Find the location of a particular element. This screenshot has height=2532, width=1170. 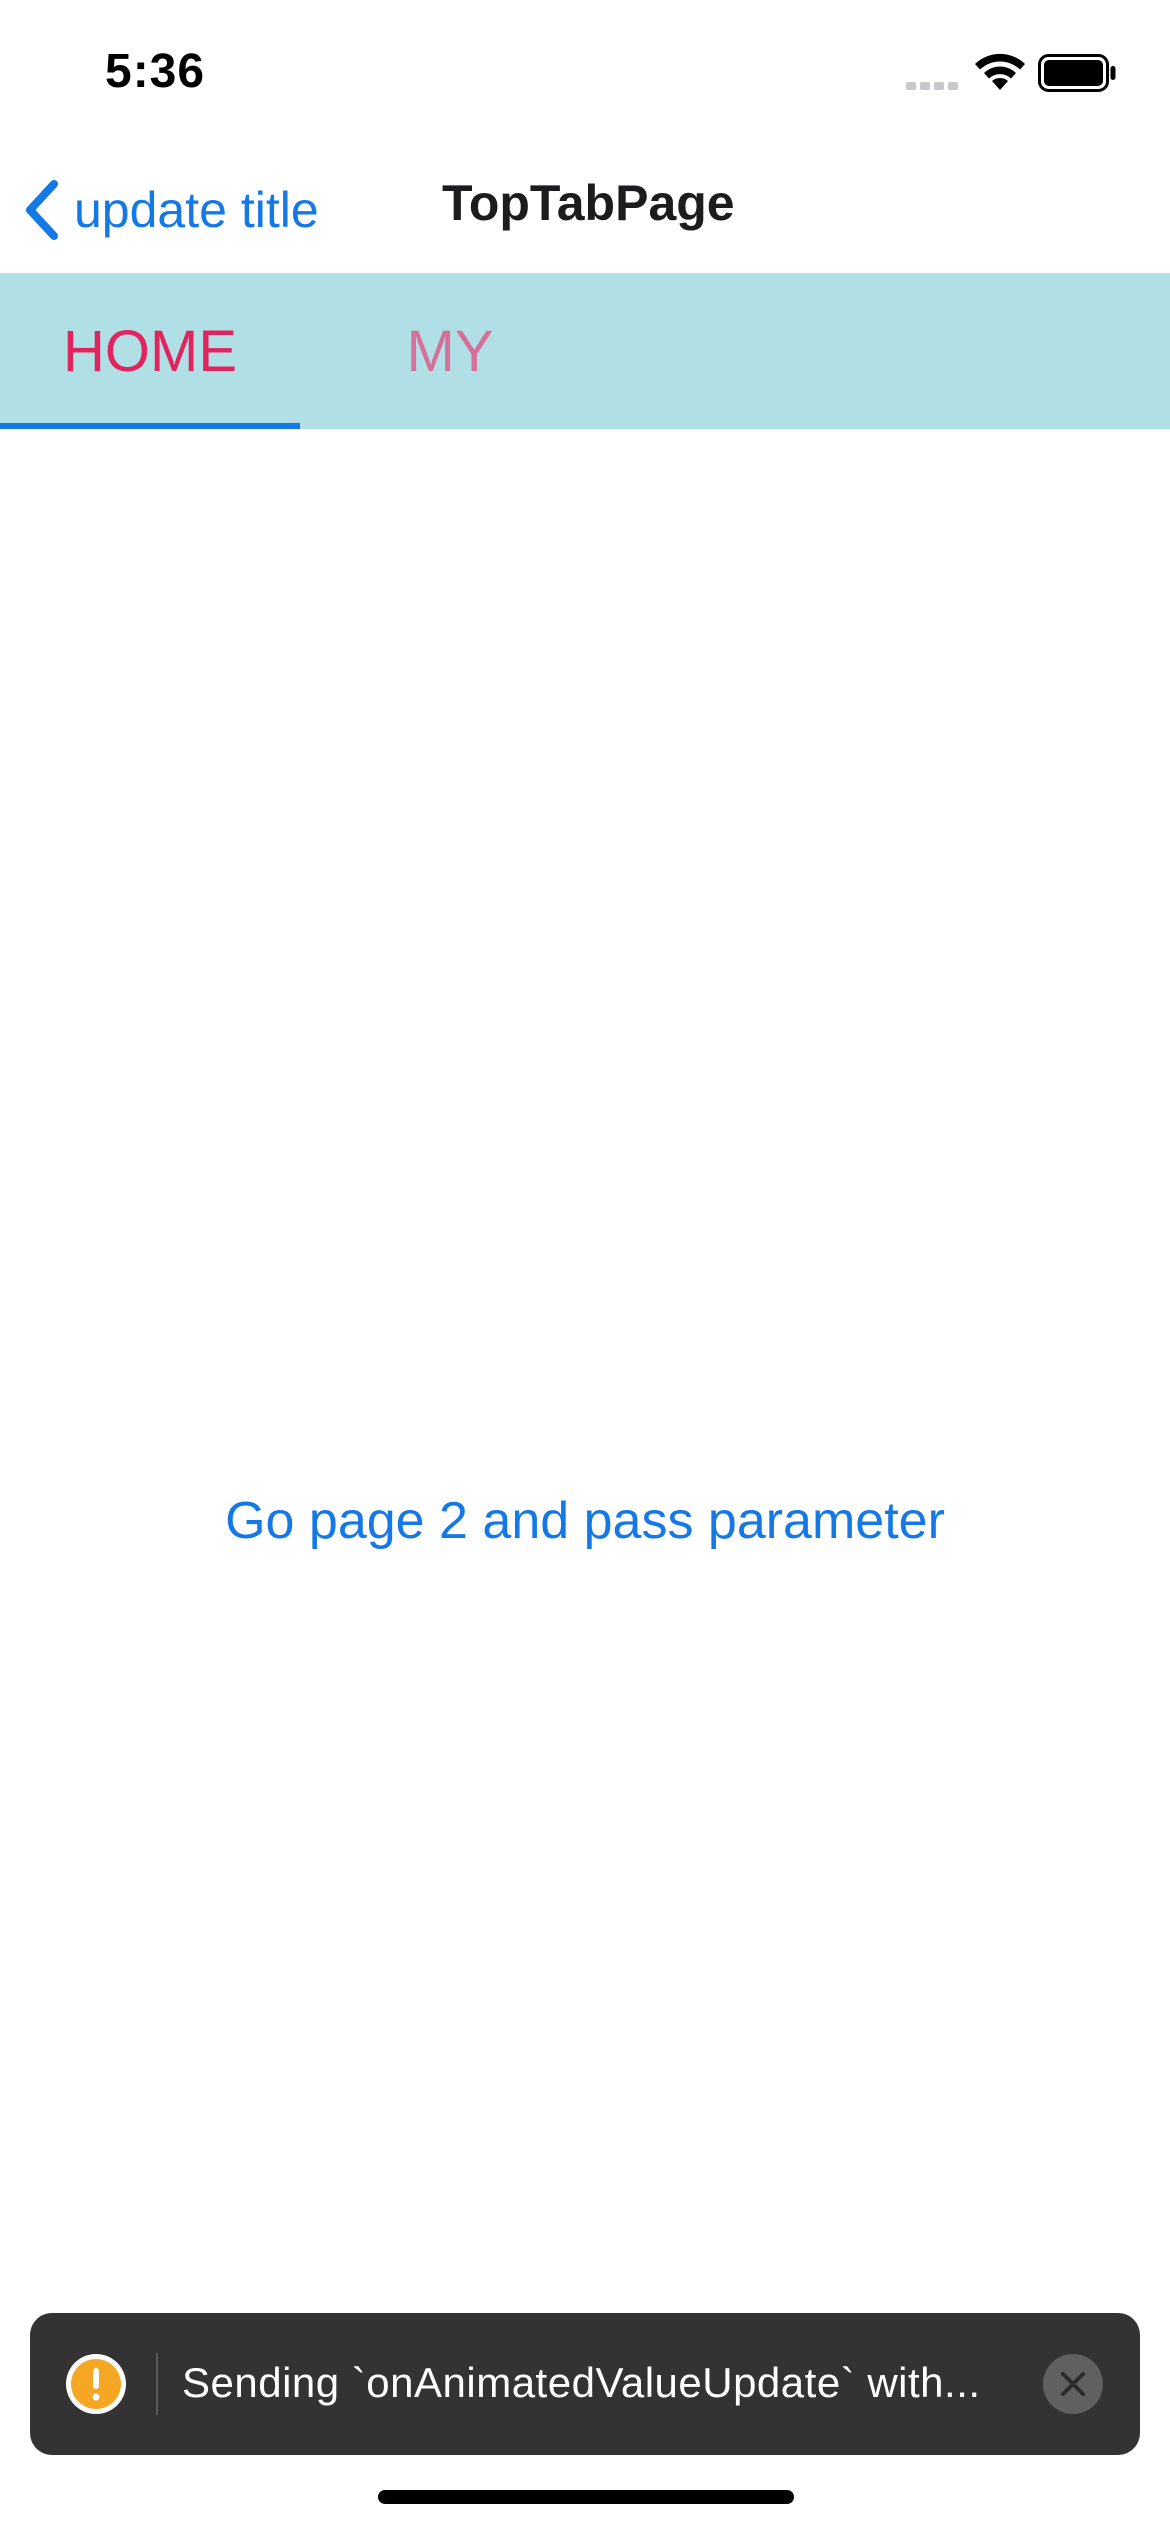

tab-my: MY is located at coordinates (450, 351).